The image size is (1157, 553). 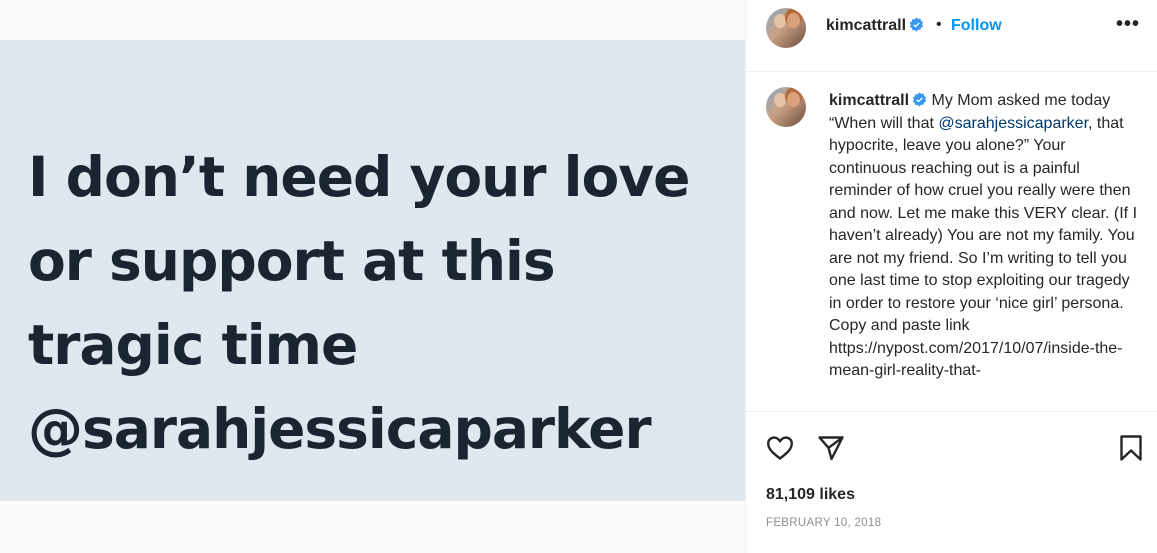 What do you see at coordinates (1131, 448) in the screenshot?
I see `bookmark-icon` at bounding box center [1131, 448].